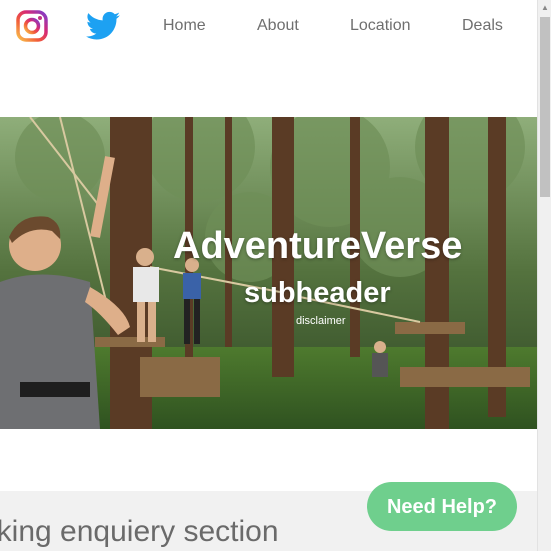  I want to click on hero-title: AdventureVerse, so click(318, 246).